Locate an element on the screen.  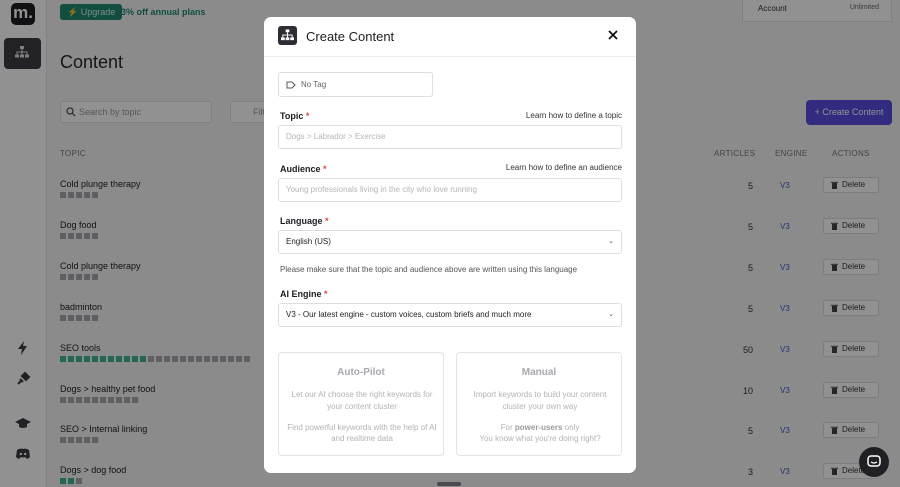
modal-header: Create Content is located at coordinates (450, 37).